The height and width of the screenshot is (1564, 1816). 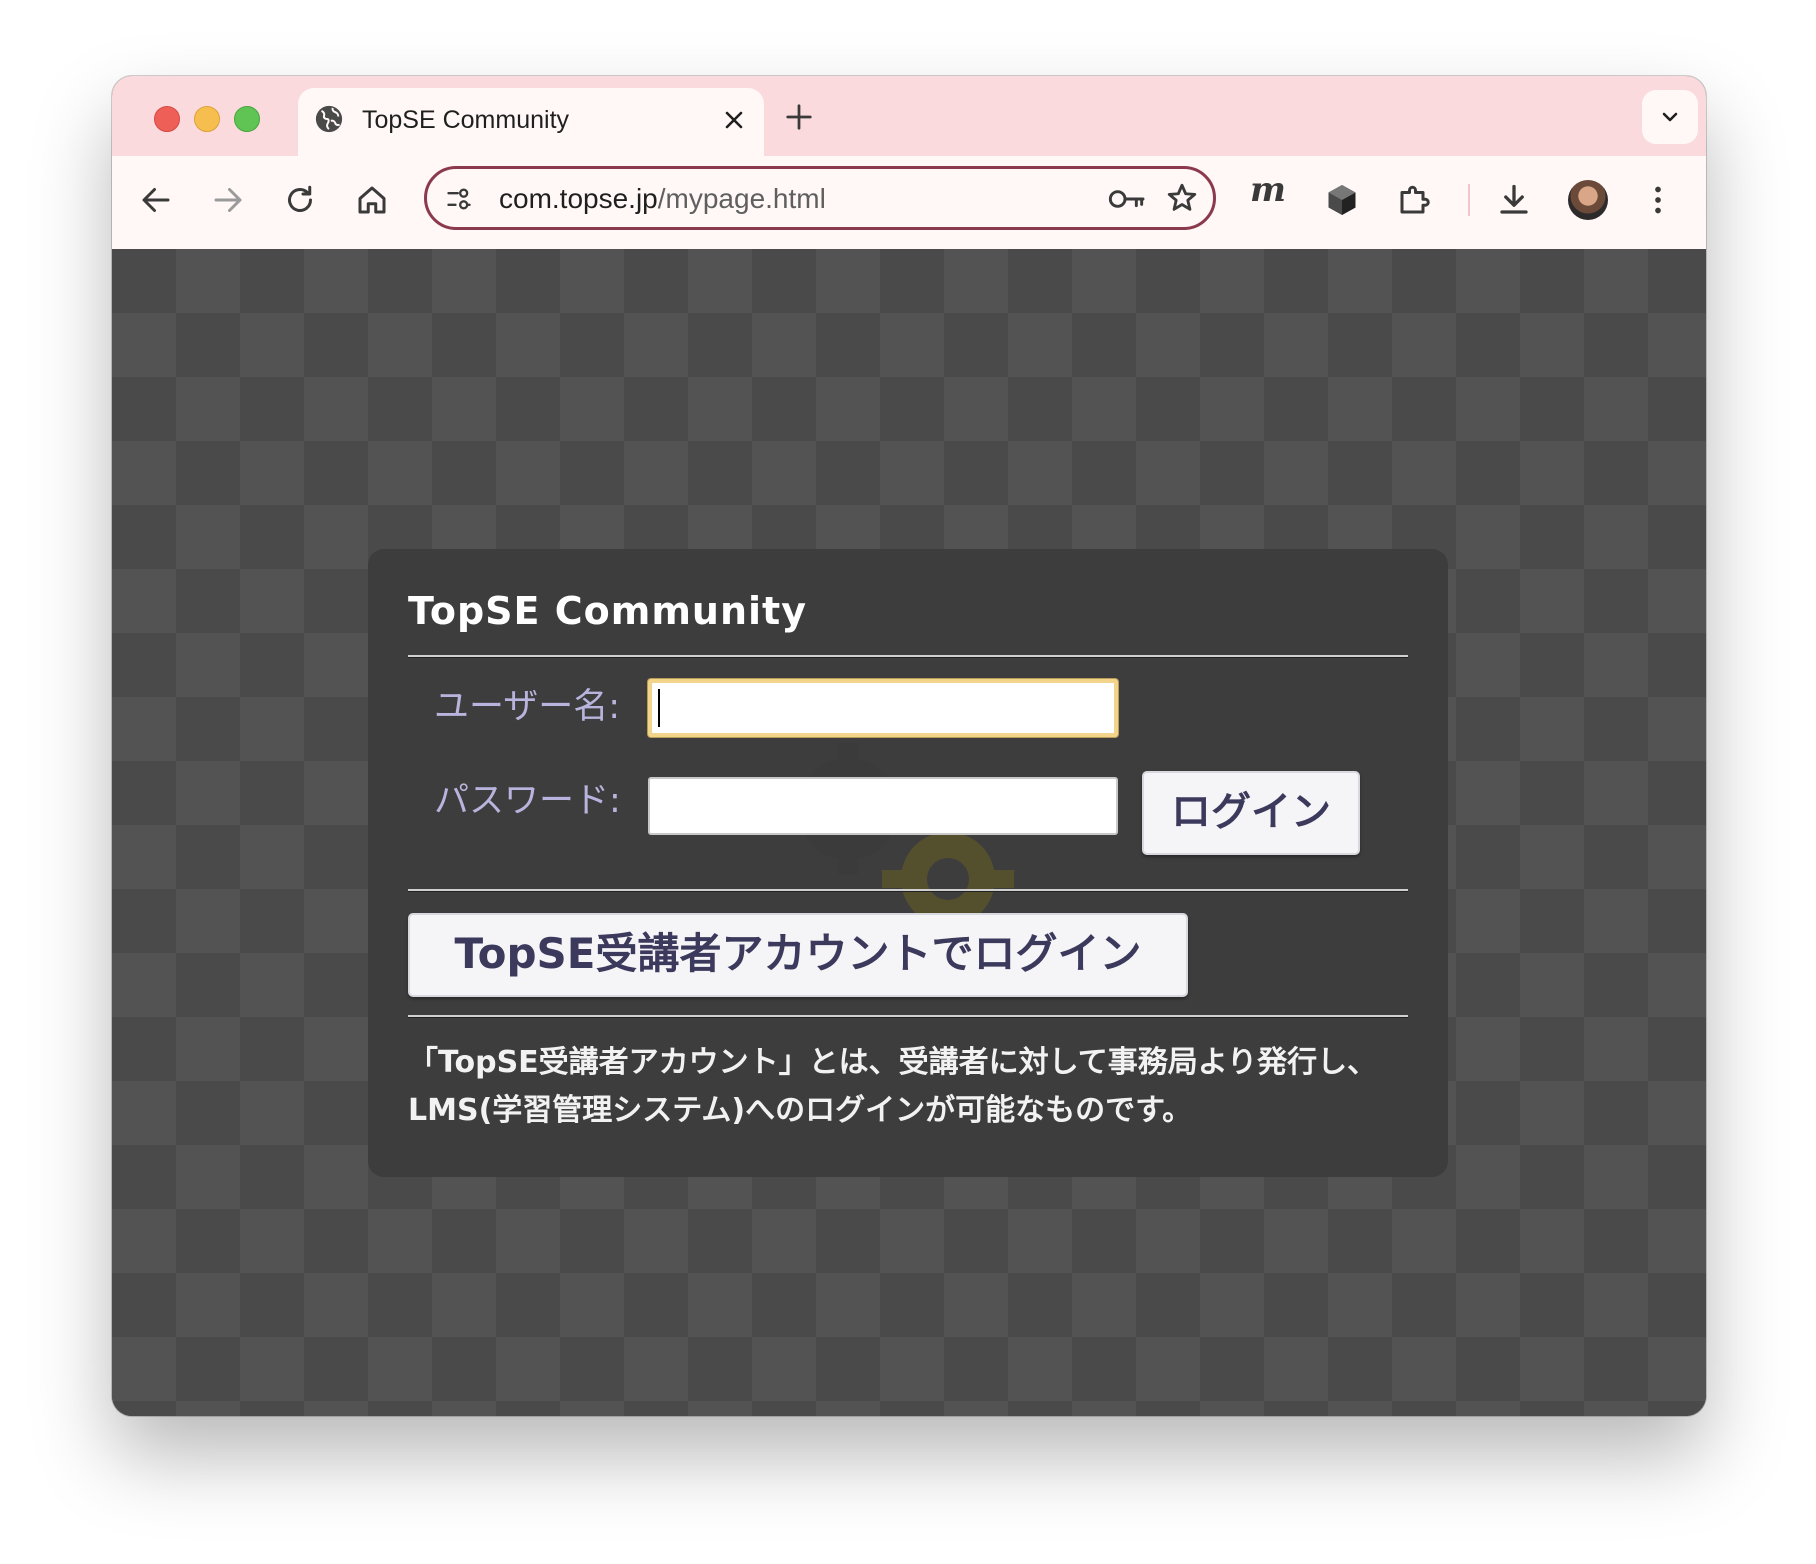 I want to click on address-bar: com.topse.jp/mypage.html, so click(x=820, y=198).